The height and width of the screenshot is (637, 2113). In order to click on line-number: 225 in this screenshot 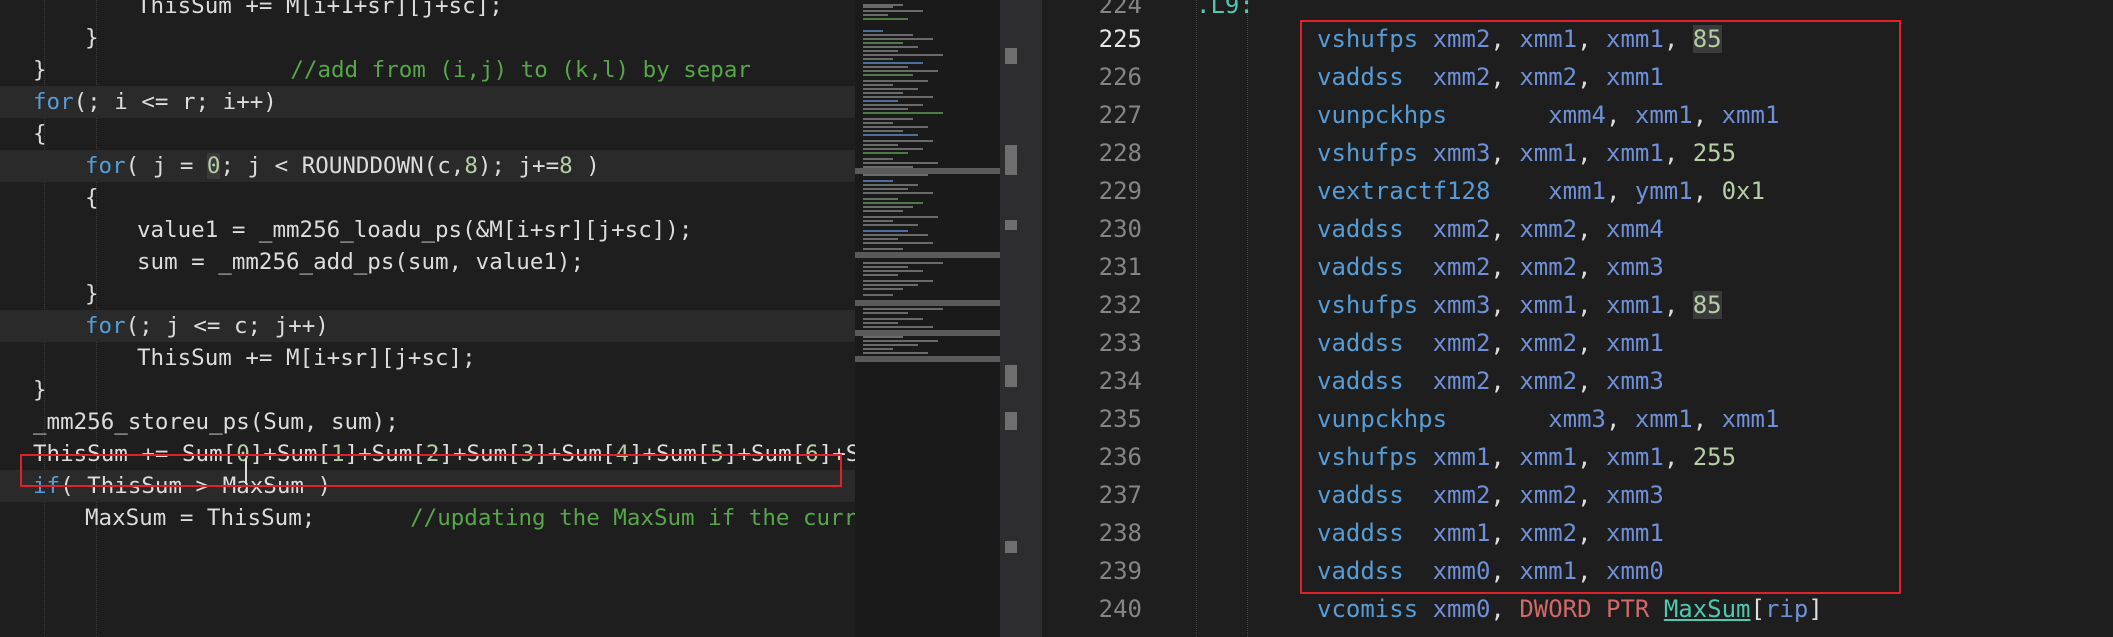, I will do `click(1120, 39)`.